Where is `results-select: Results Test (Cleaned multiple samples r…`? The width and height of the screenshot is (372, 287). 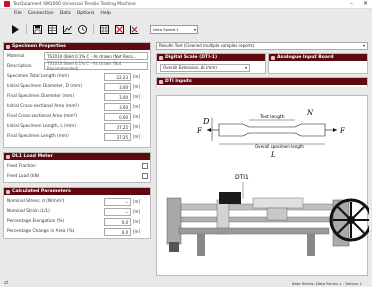 results-select: Results Test (Cleaned multiple samples r… is located at coordinates (262, 46).